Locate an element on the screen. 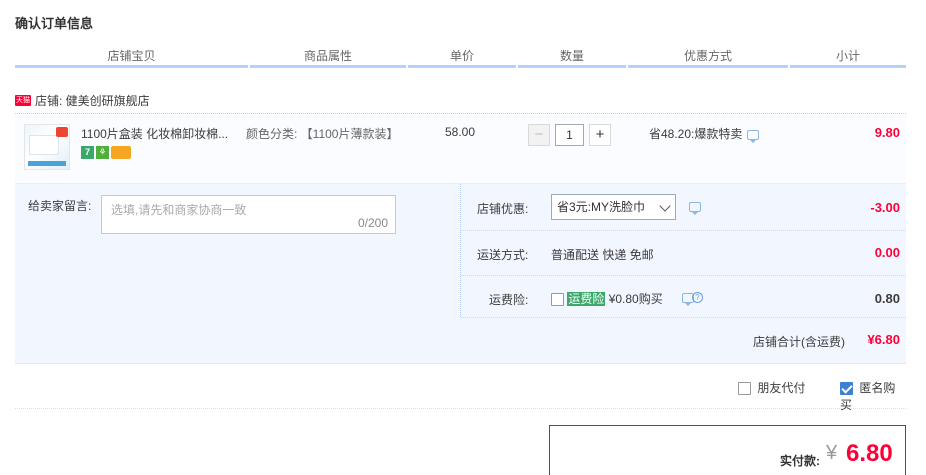 The width and height of the screenshot is (926, 475). chevron-down-icon is located at coordinates (665, 206).